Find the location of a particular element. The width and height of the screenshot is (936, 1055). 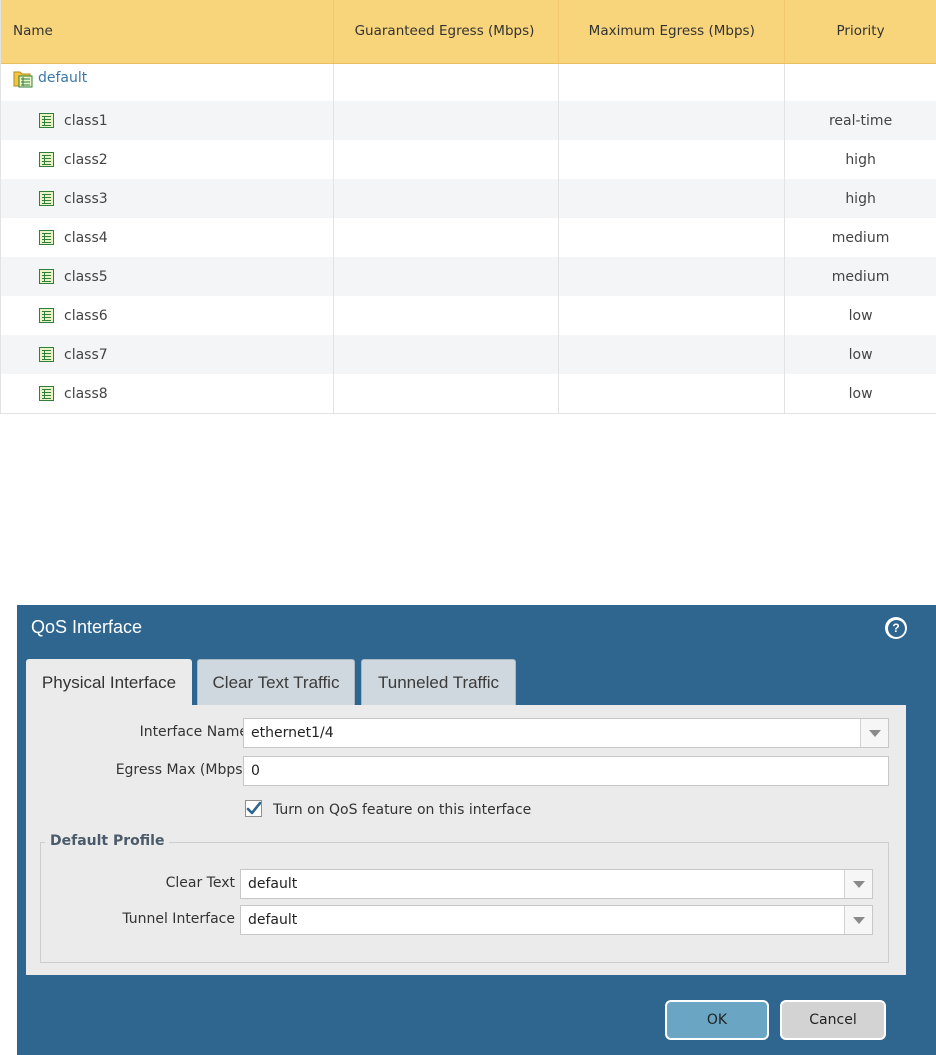

cell-name: default is located at coordinates (167, 82).